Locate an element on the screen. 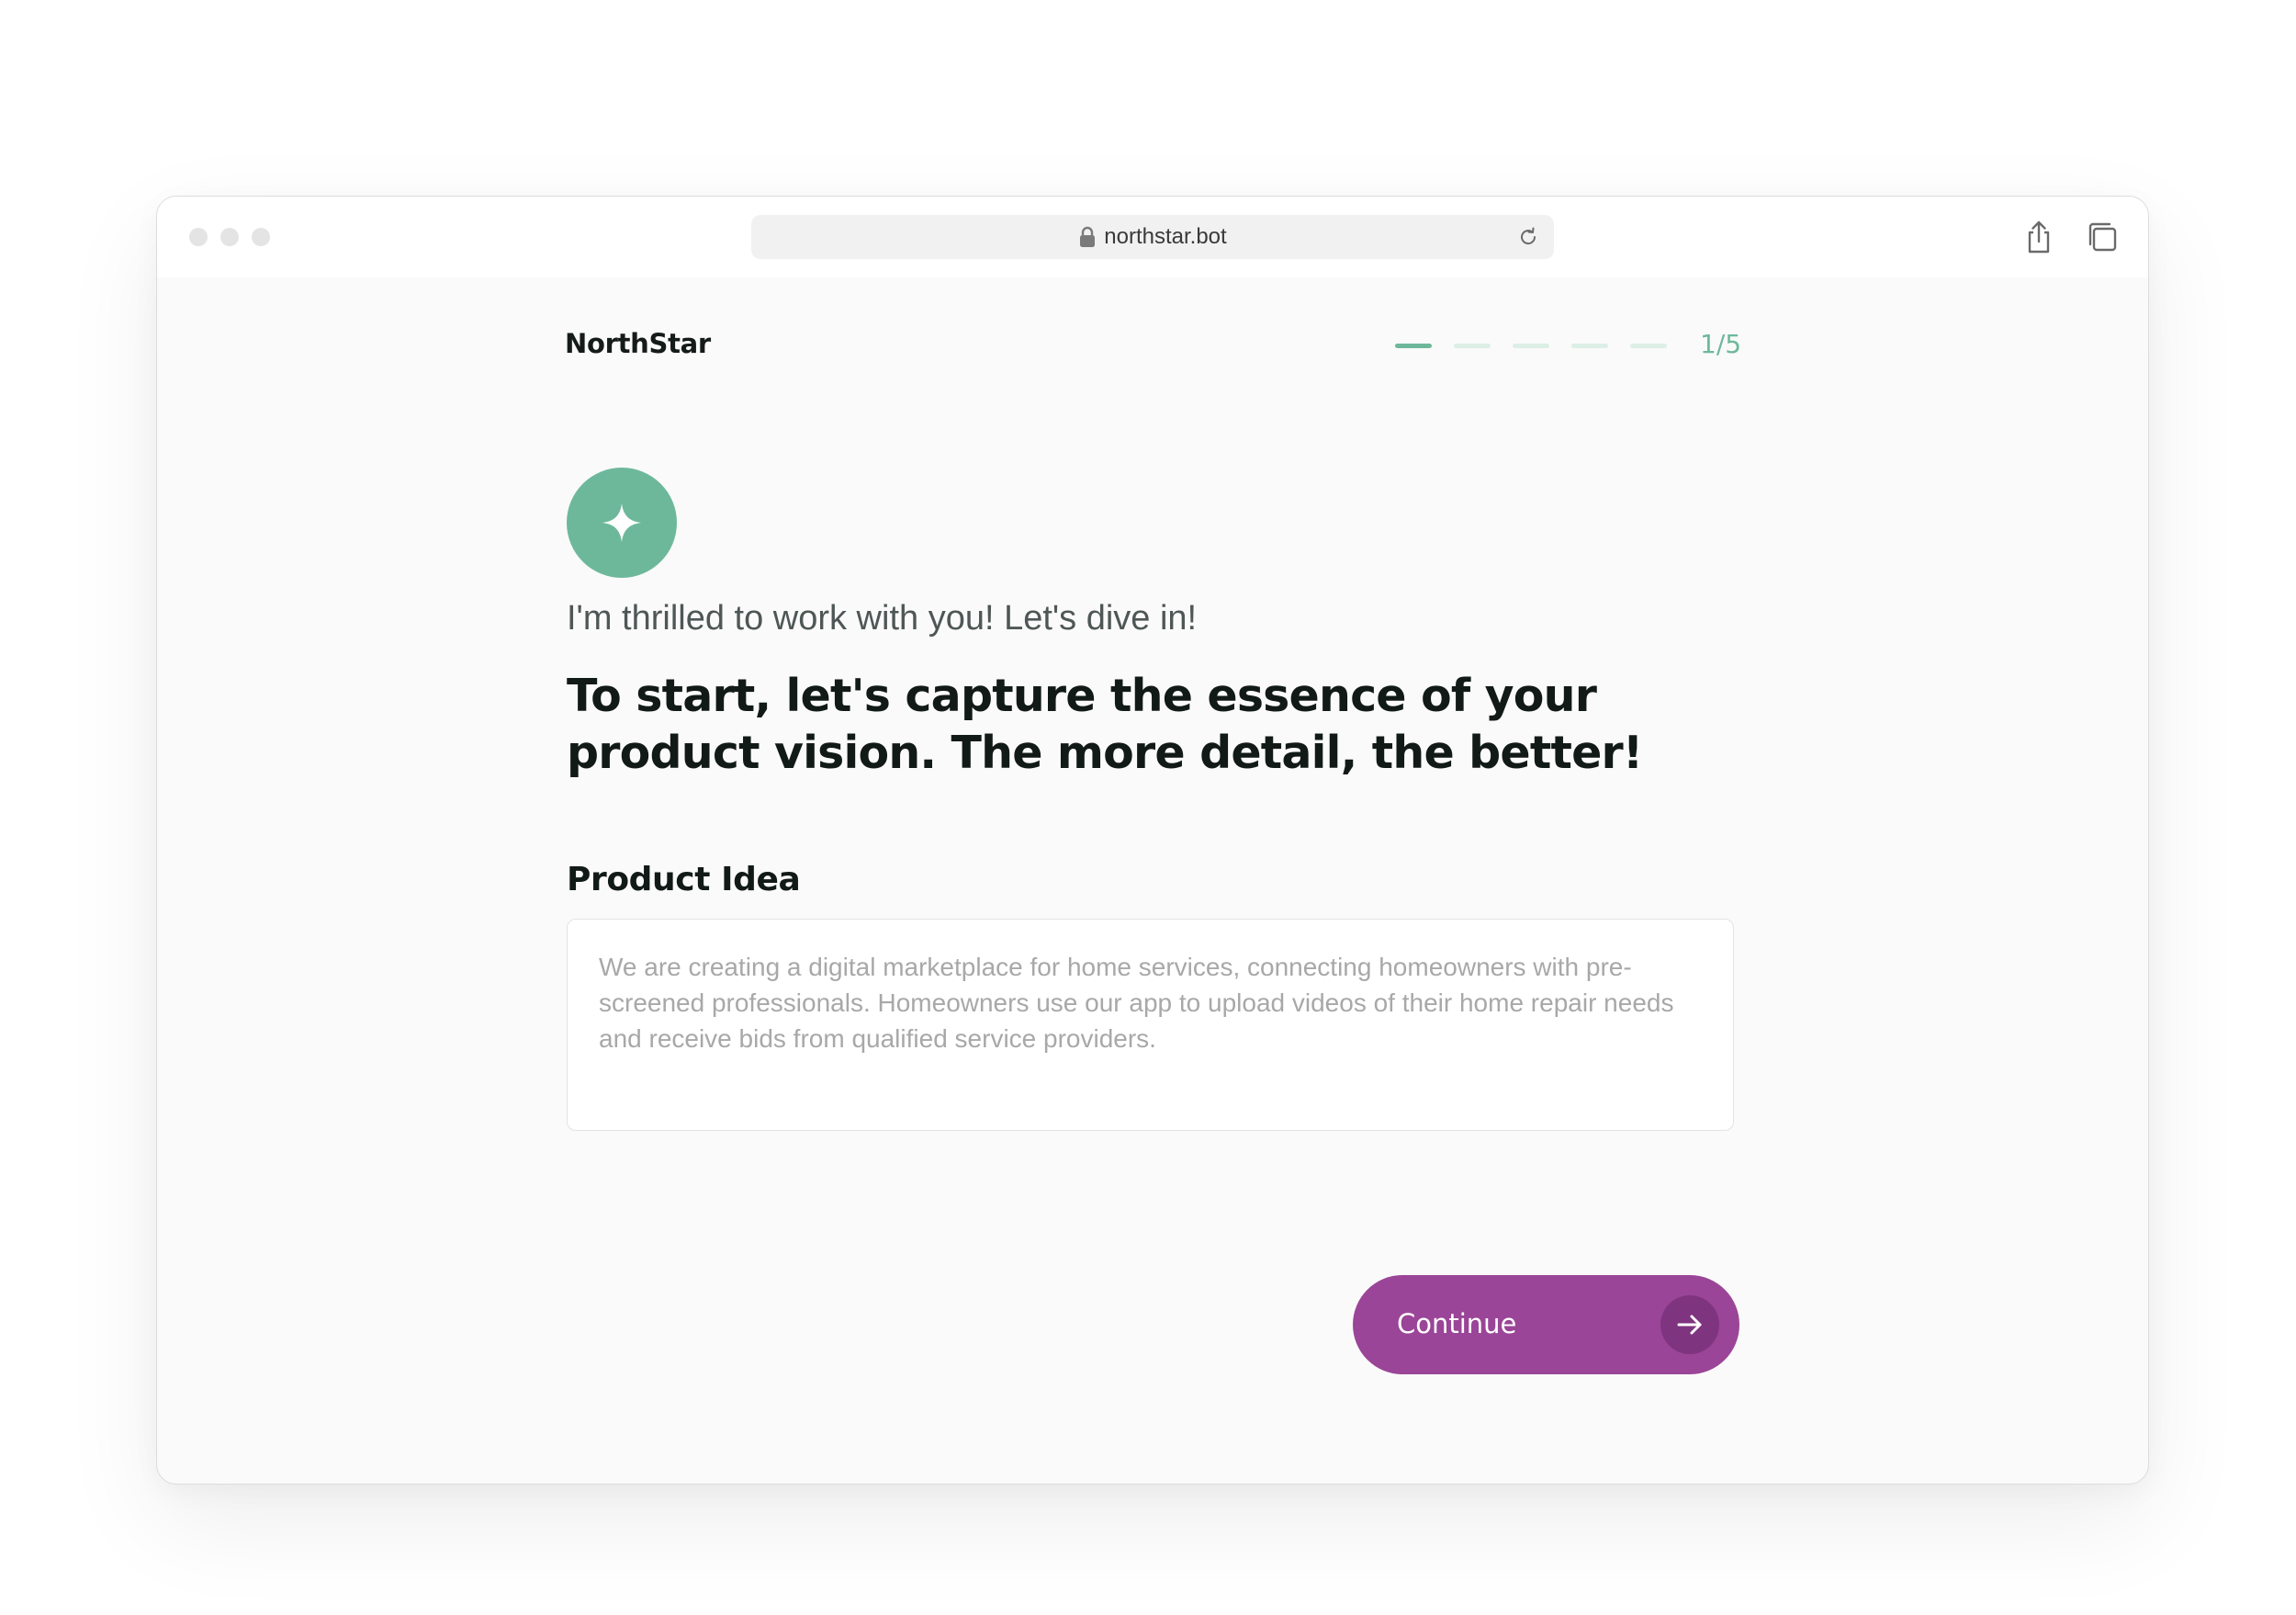 This screenshot has height=1615, width=2296. address-url: northstar.bot is located at coordinates (1165, 236).